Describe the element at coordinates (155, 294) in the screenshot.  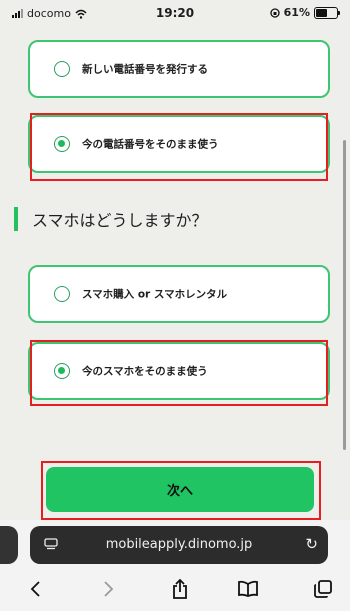
I see `option-label: スマホ購入 or スマホレンタル` at that location.